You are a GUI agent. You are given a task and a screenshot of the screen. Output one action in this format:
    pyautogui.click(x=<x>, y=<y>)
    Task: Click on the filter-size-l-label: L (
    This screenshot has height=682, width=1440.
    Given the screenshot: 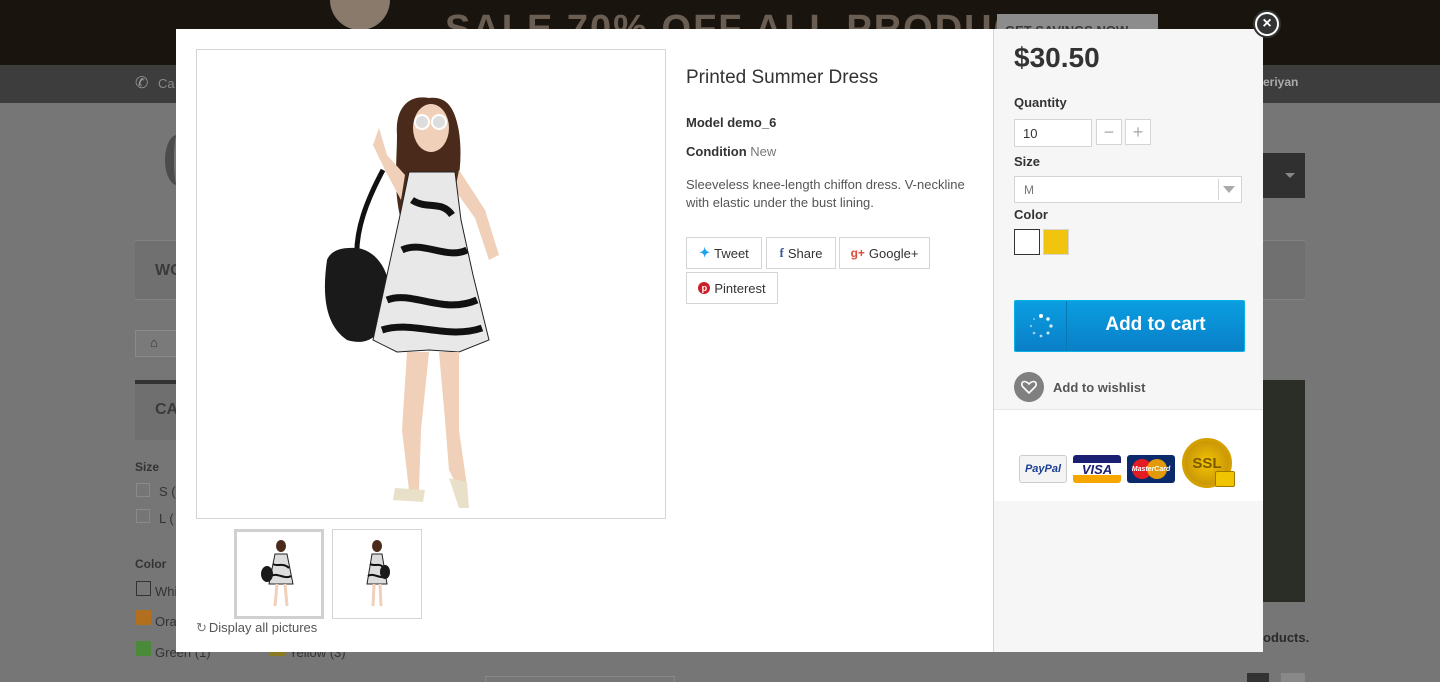 What is the action you would take?
    pyautogui.click(x=166, y=518)
    